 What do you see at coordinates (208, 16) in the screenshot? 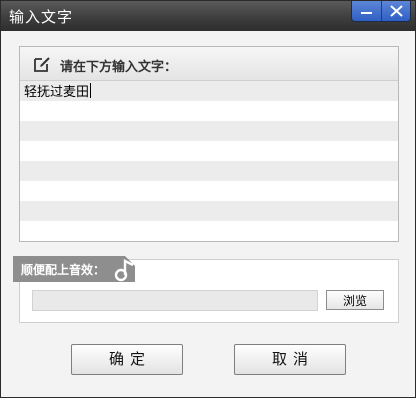
I see `title-bar: 输入文字` at bounding box center [208, 16].